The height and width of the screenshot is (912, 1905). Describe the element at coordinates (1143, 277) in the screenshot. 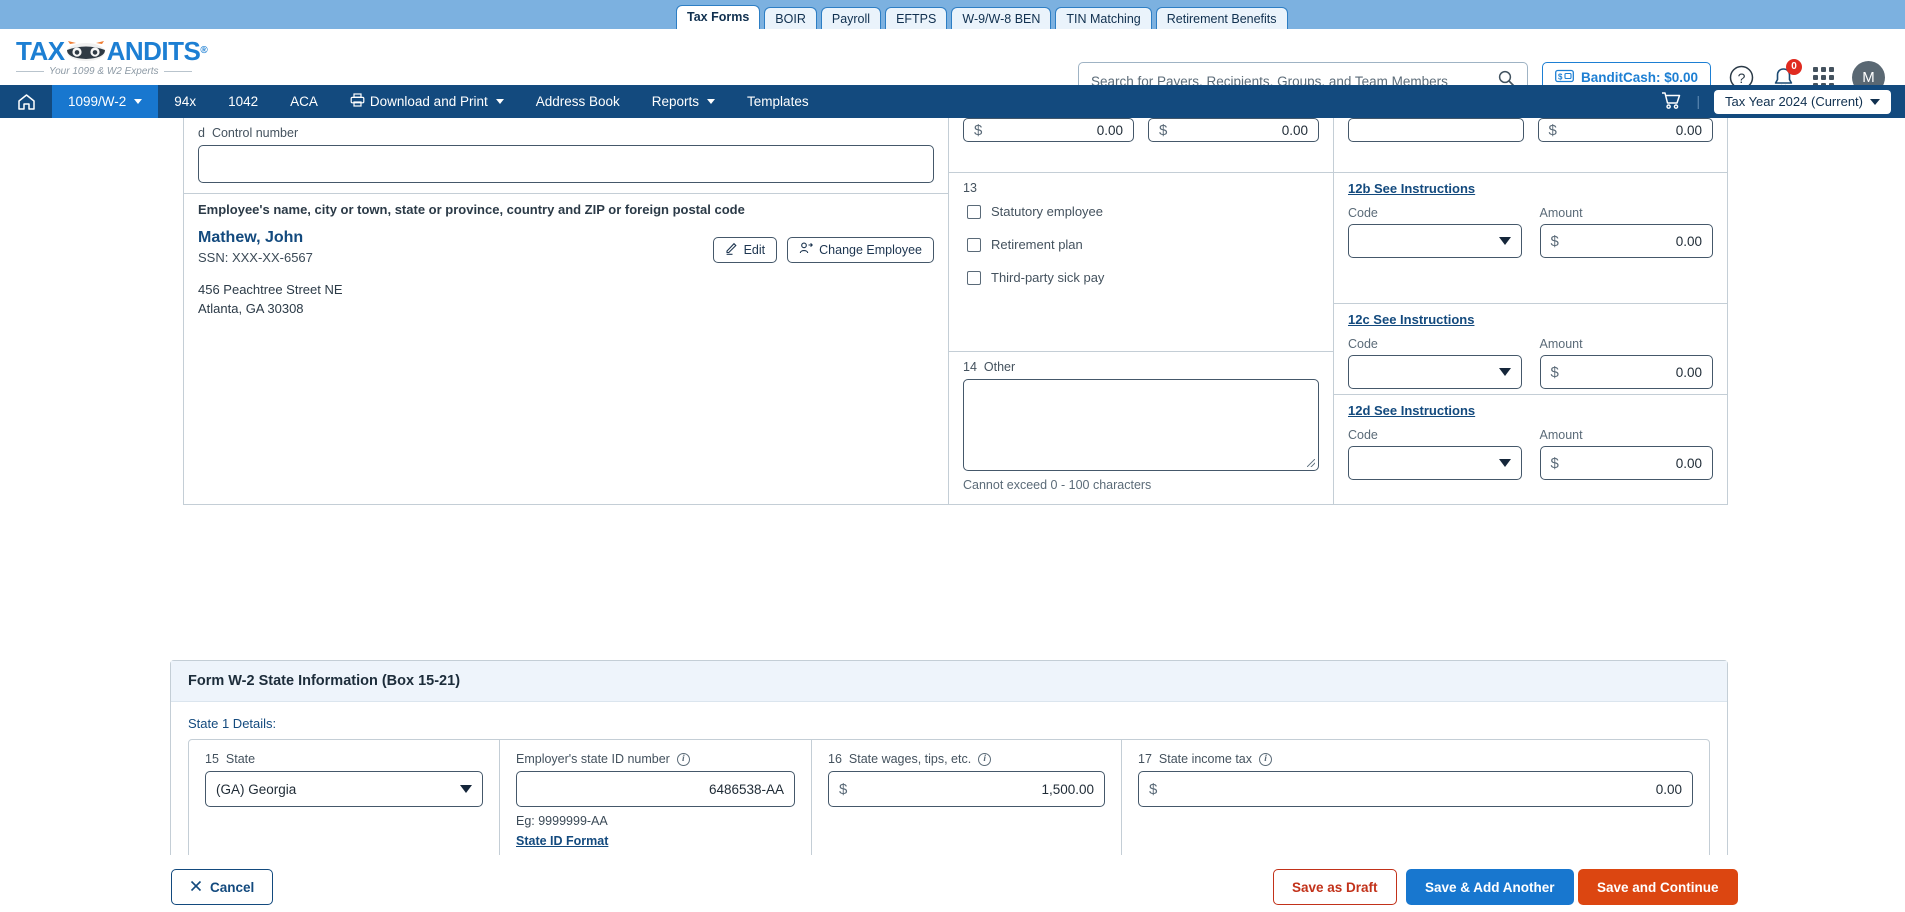

I see `checkbox-third-party-sick-pay: Third-party sick pay` at that location.